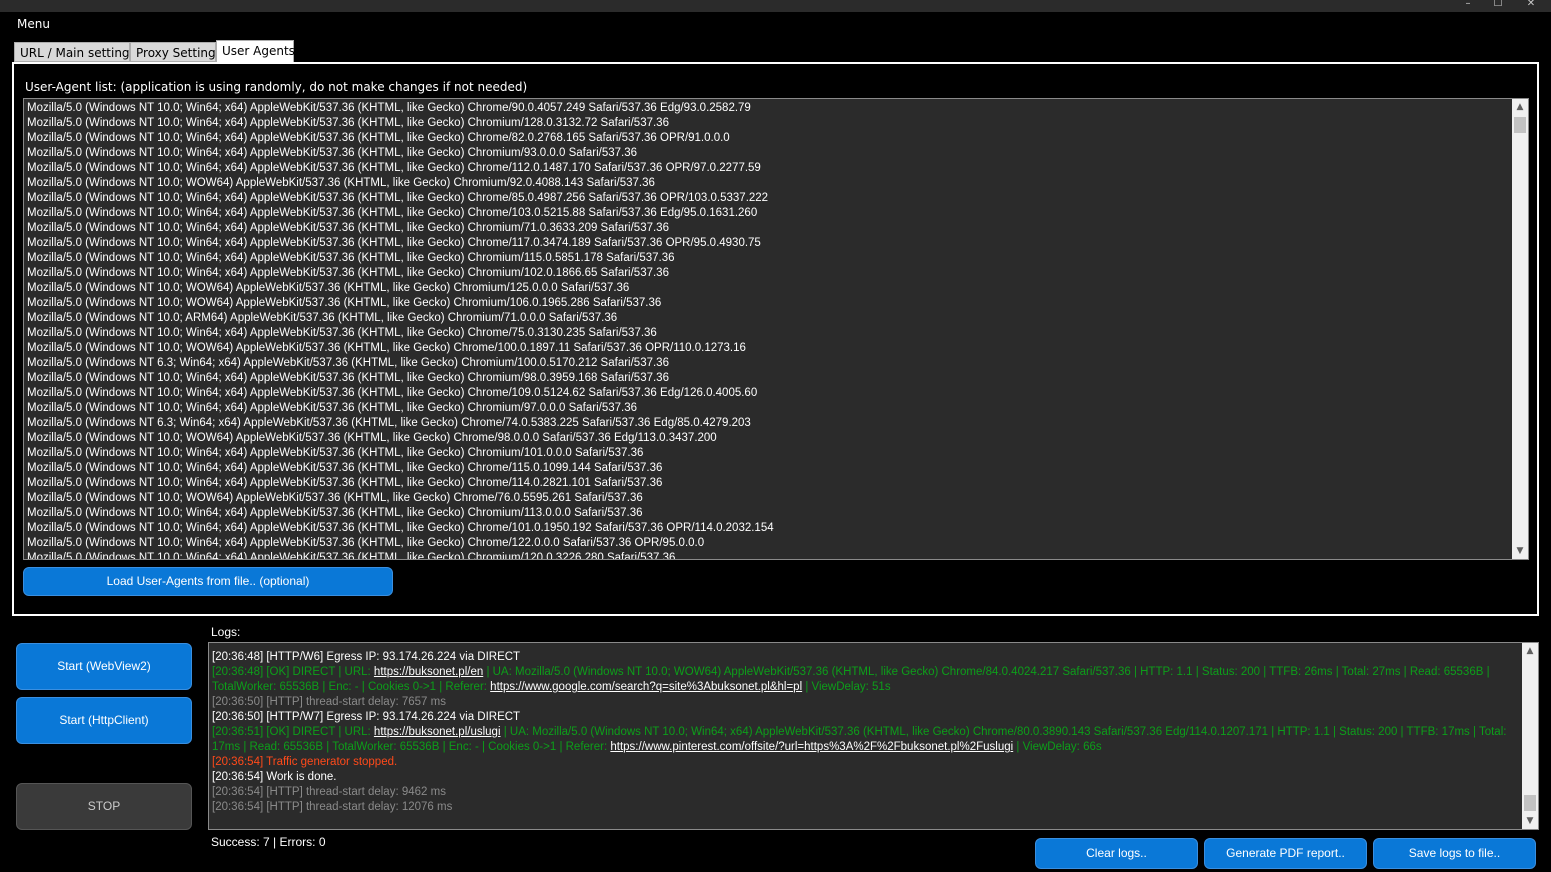  I want to click on generate-pdf-report-button: Generate PDF report.., so click(1285, 853).